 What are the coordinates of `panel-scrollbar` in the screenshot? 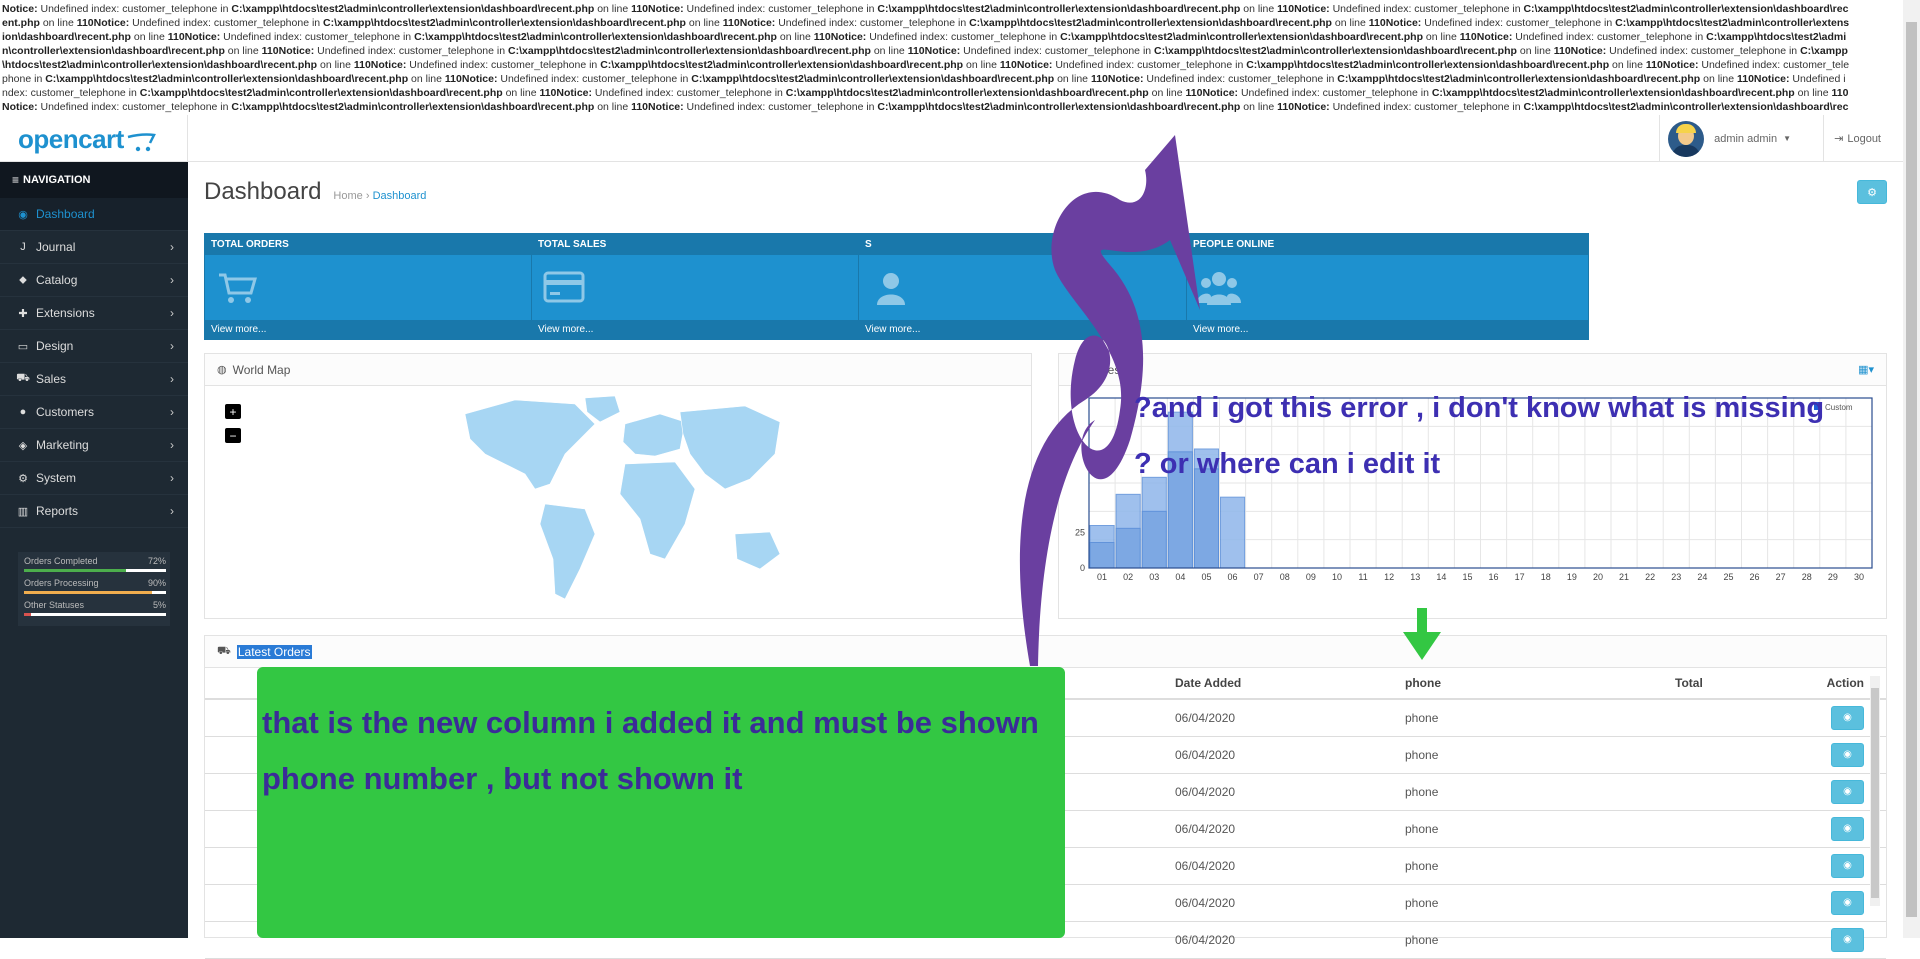 It's located at (1875, 791).